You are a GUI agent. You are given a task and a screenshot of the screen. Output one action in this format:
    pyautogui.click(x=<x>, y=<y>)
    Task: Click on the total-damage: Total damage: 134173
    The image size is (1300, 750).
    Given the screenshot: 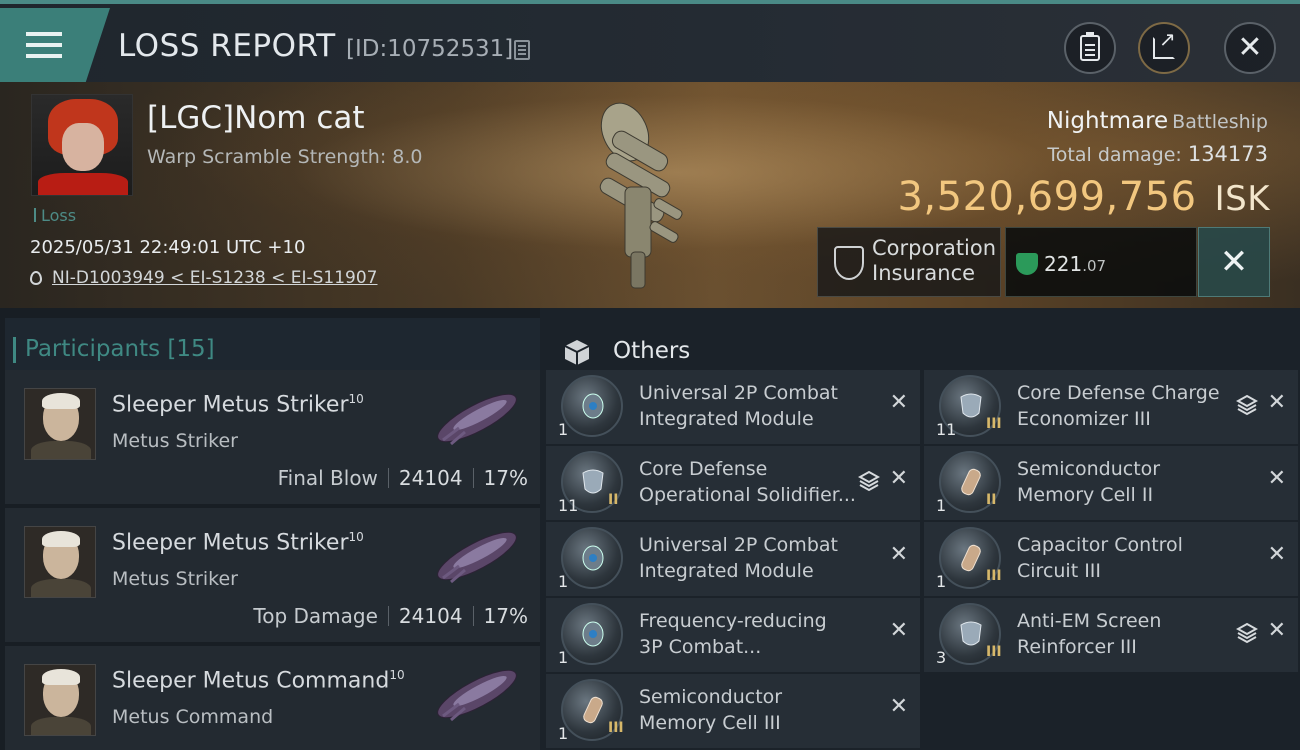 What is the action you would take?
    pyautogui.click(x=1157, y=154)
    